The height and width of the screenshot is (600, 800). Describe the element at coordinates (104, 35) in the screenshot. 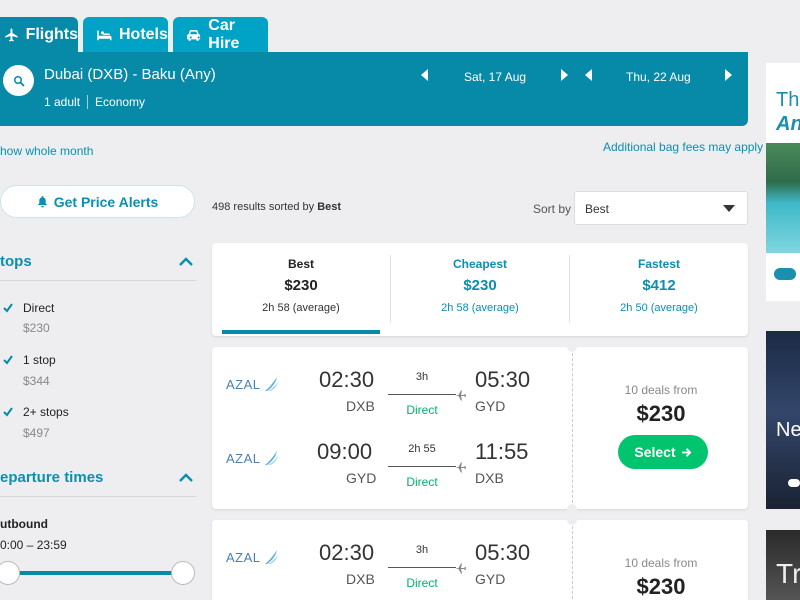

I see `bed-icon` at that location.